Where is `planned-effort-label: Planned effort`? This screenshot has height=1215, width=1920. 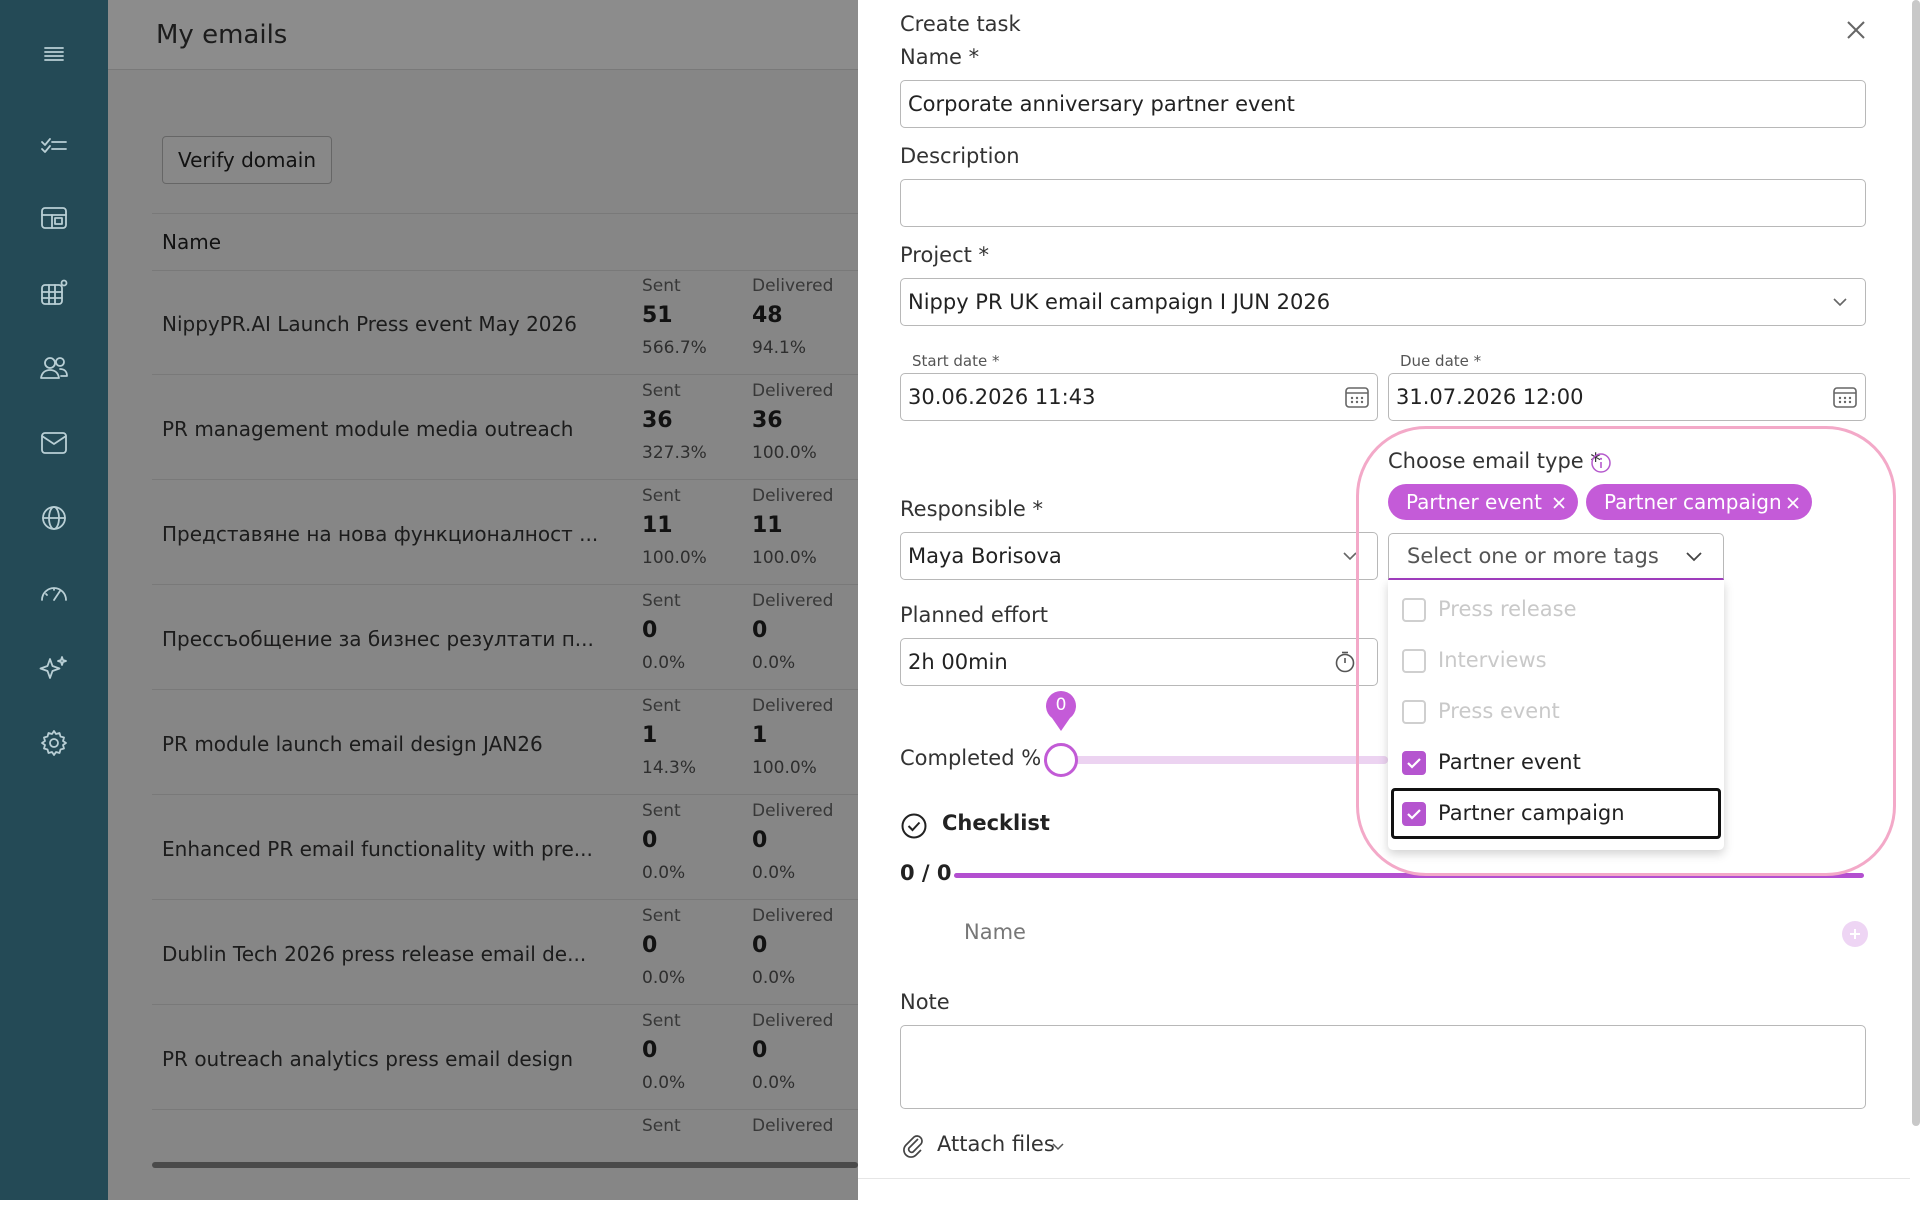 planned-effort-label: Planned effort is located at coordinates (974, 615).